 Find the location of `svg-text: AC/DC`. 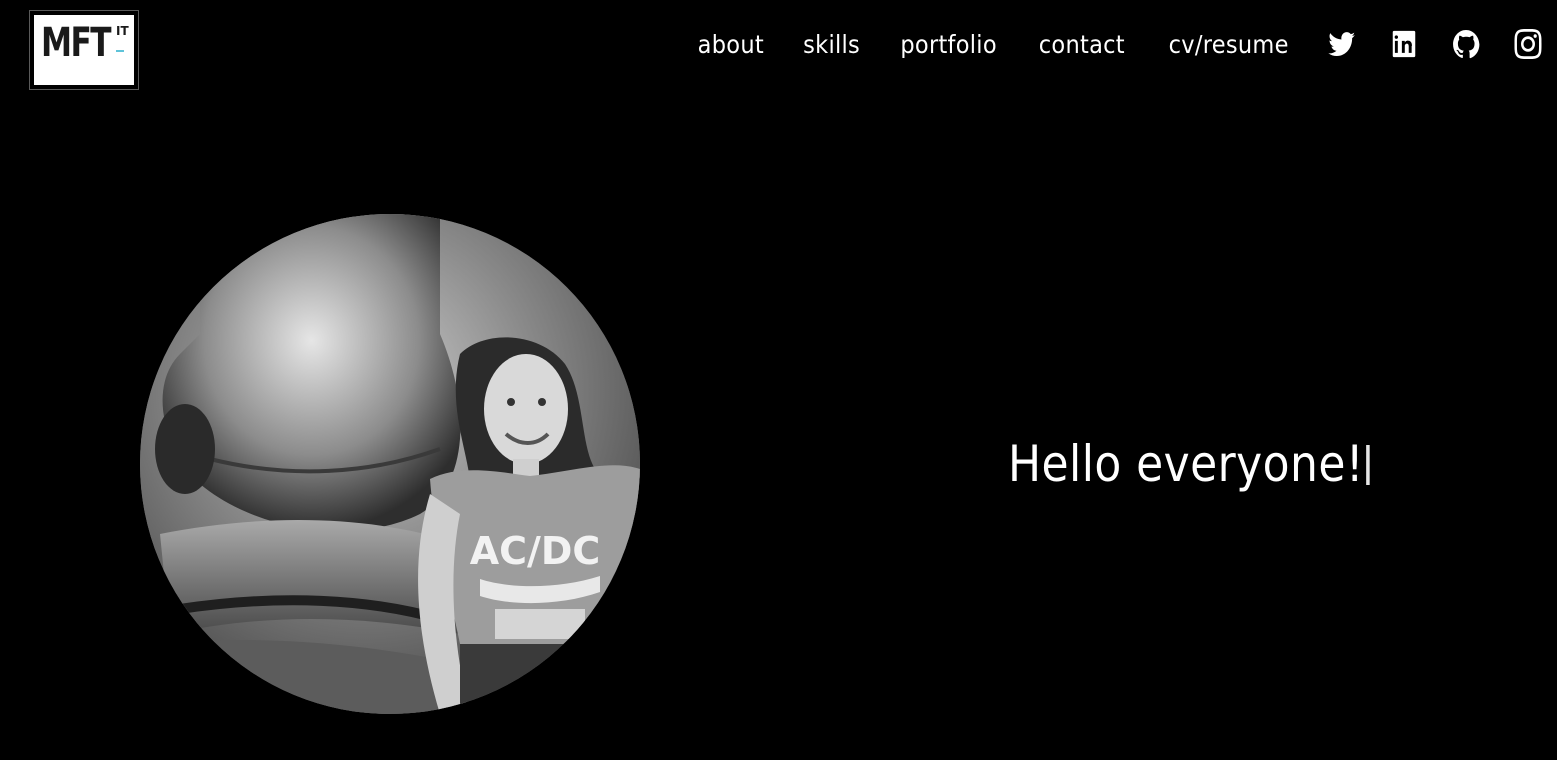

svg-text: AC/DC is located at coordinates (535, 551).